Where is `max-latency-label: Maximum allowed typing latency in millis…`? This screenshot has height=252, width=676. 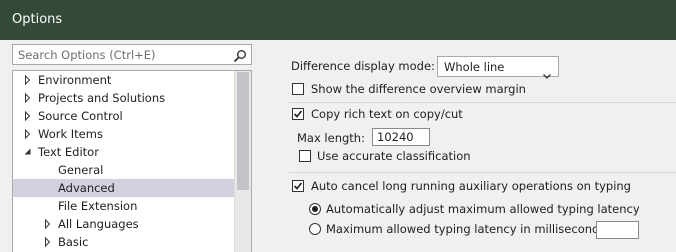
max-latency-label: Maximum allowed typing latency in millis… is located at coordinates (468, 229).